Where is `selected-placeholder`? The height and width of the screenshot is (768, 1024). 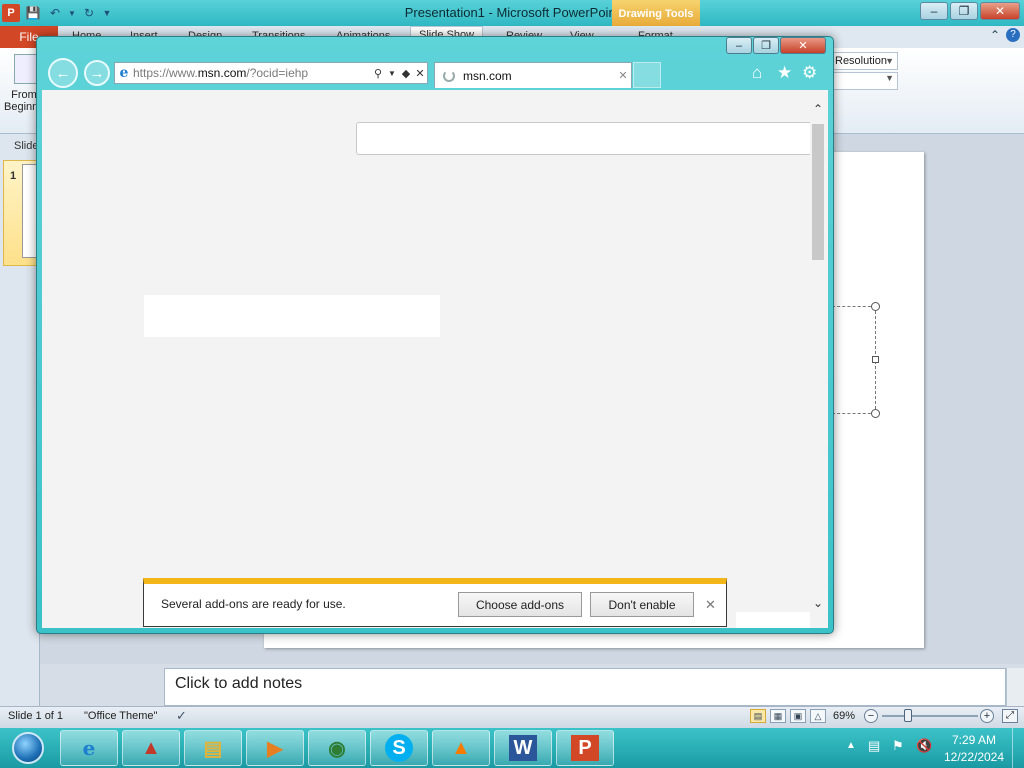
selected-placeholder is located at coordinates (854, 360).